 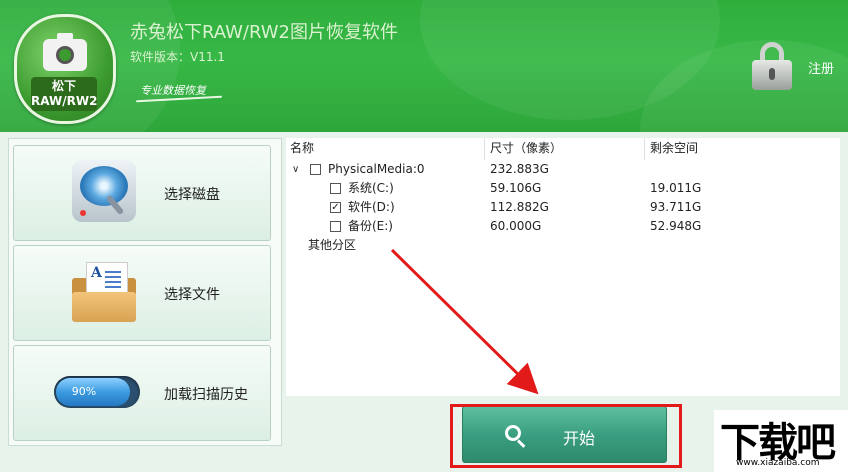 I want to click on select-disk-label: 选择磁盘, so click(x=192, y=195).